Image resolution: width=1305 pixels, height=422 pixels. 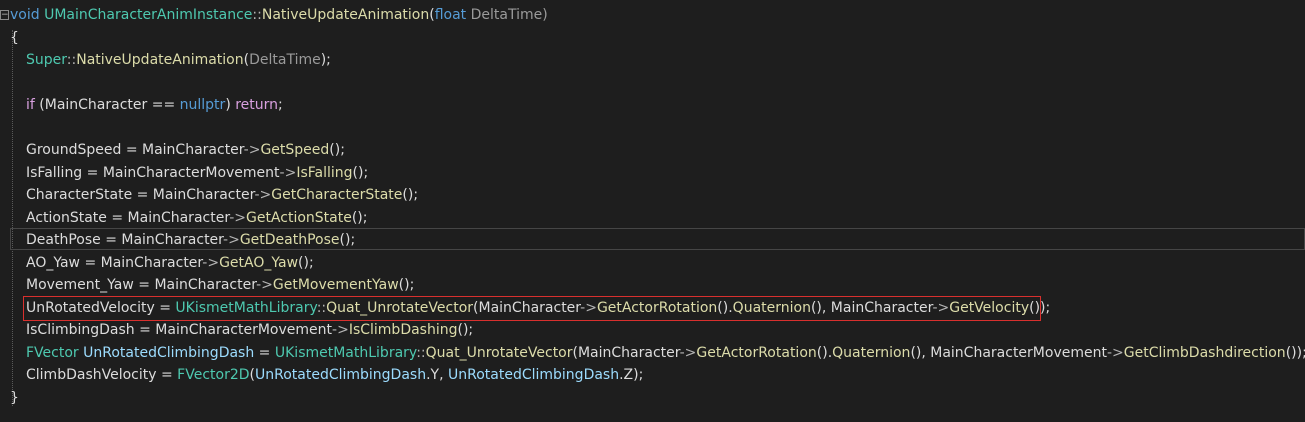 I want to click on code-token: GetClimbDashdirection, so click(x=1204, y=353).